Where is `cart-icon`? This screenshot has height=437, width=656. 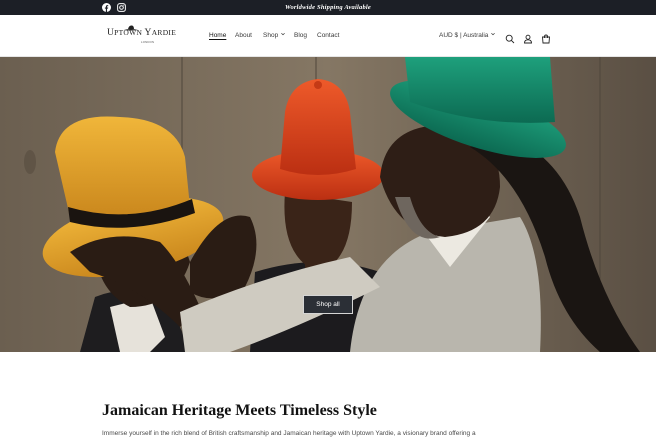
cart-icon is located at coordinates (546, 37).